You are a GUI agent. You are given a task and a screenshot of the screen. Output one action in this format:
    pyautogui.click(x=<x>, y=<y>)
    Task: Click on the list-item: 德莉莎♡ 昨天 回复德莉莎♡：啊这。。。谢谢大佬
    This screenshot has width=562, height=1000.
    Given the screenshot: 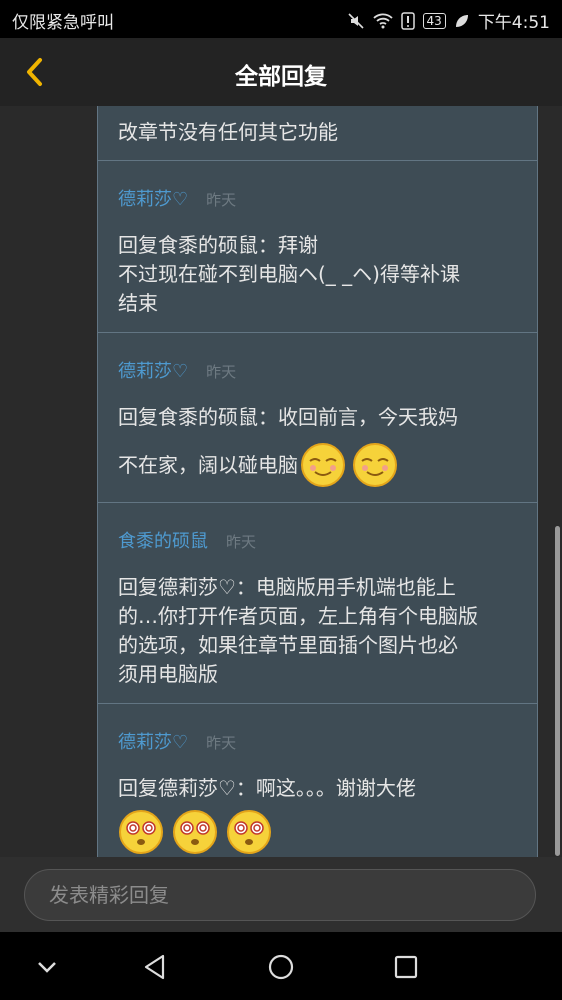 What is the action you would take?
    pyautogui.click(x=317, y=780)
    